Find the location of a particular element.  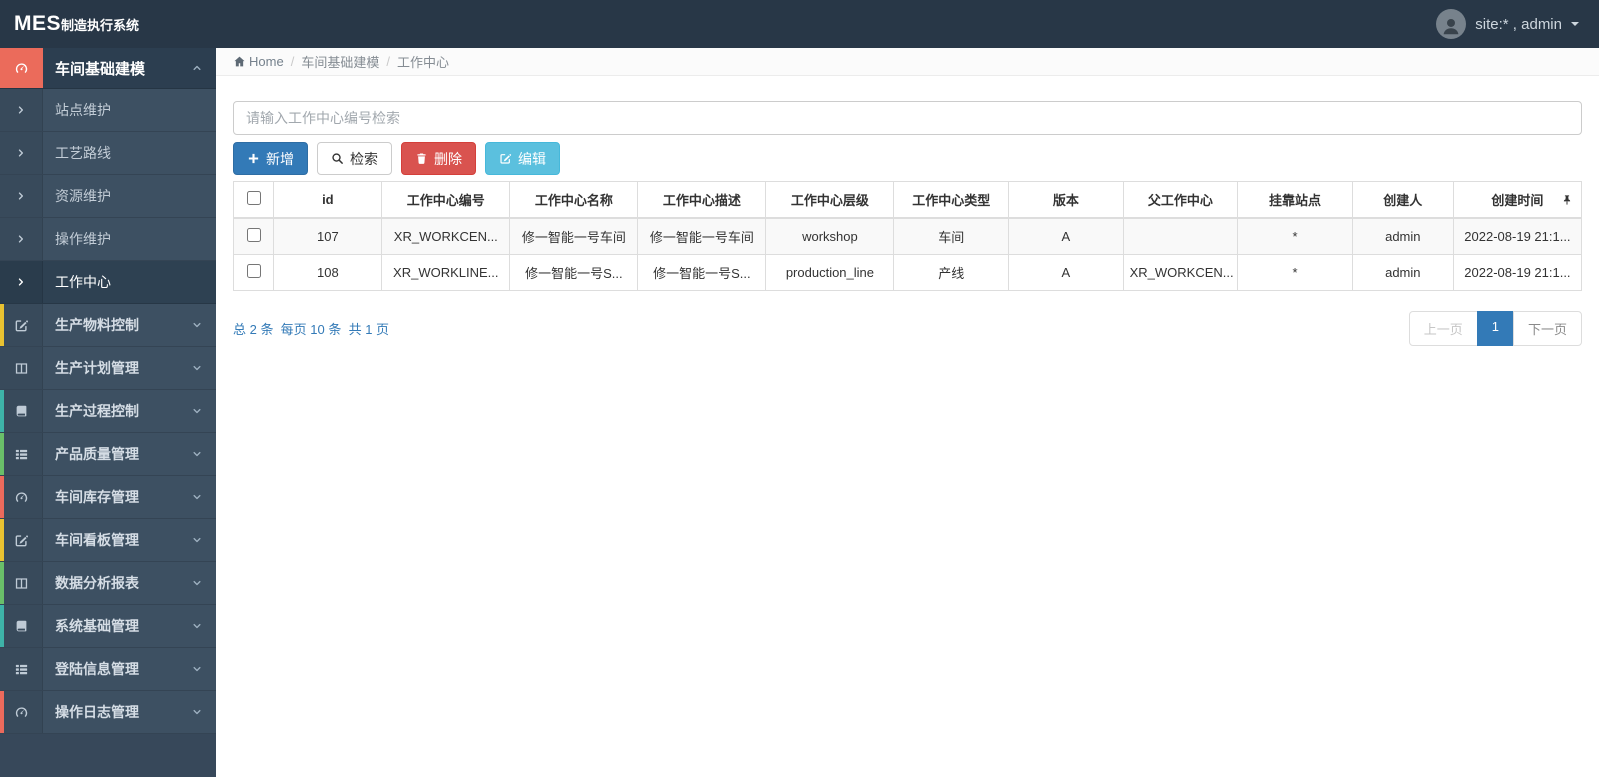

plus-icon is located at coordinates (253, 158).